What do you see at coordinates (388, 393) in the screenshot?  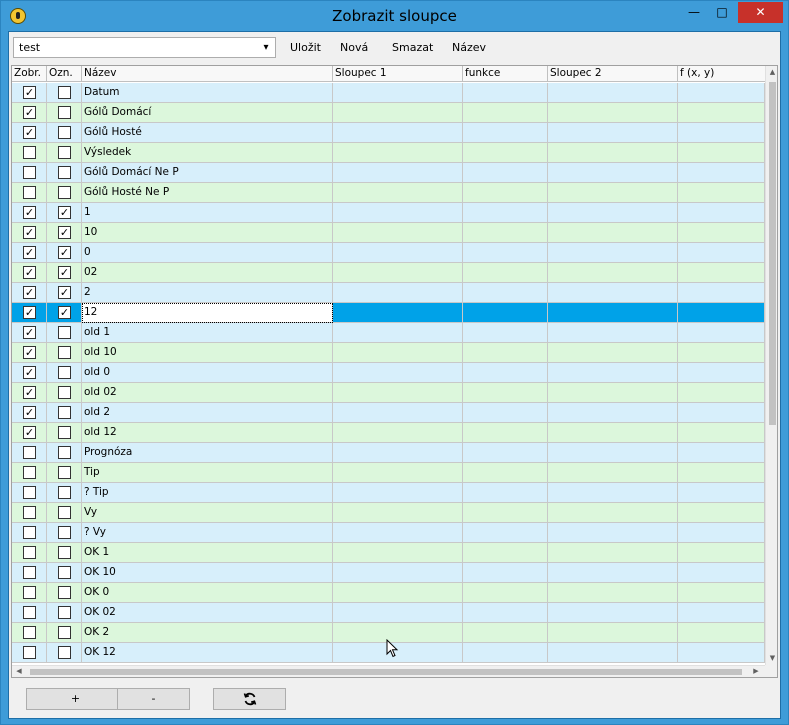 I see `table-row: ✓ old 02` at bounding box center [388, 393].